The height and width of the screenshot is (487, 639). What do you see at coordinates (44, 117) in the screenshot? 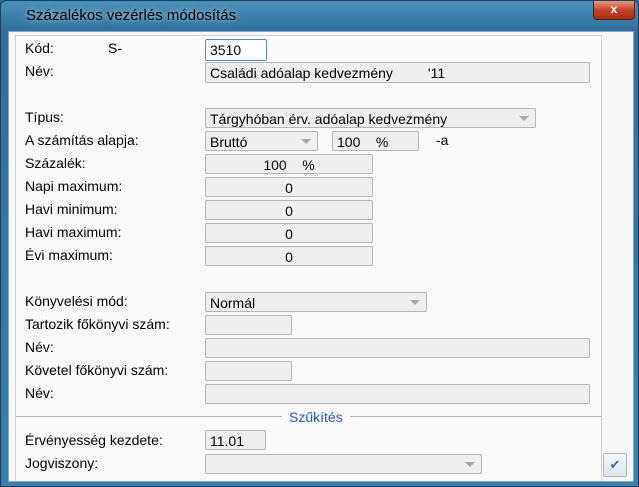
I see `tipus-label: Típus:` at bounding box center [44, 117].